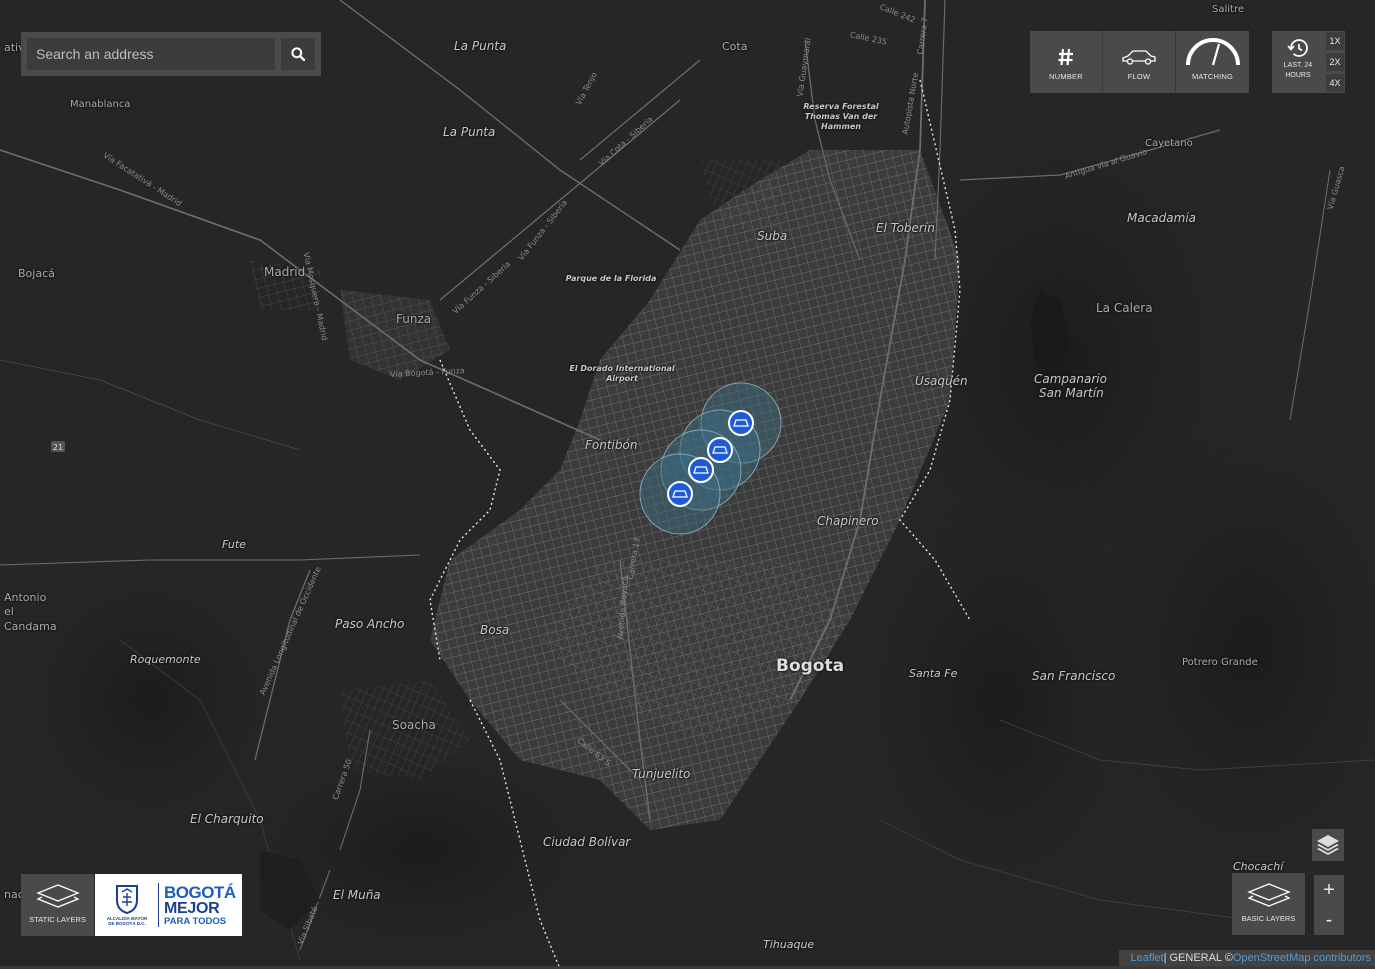 This screenshot has width=1375, height=969. I want to click on number-button: NUMBER, so click(1066, 62).